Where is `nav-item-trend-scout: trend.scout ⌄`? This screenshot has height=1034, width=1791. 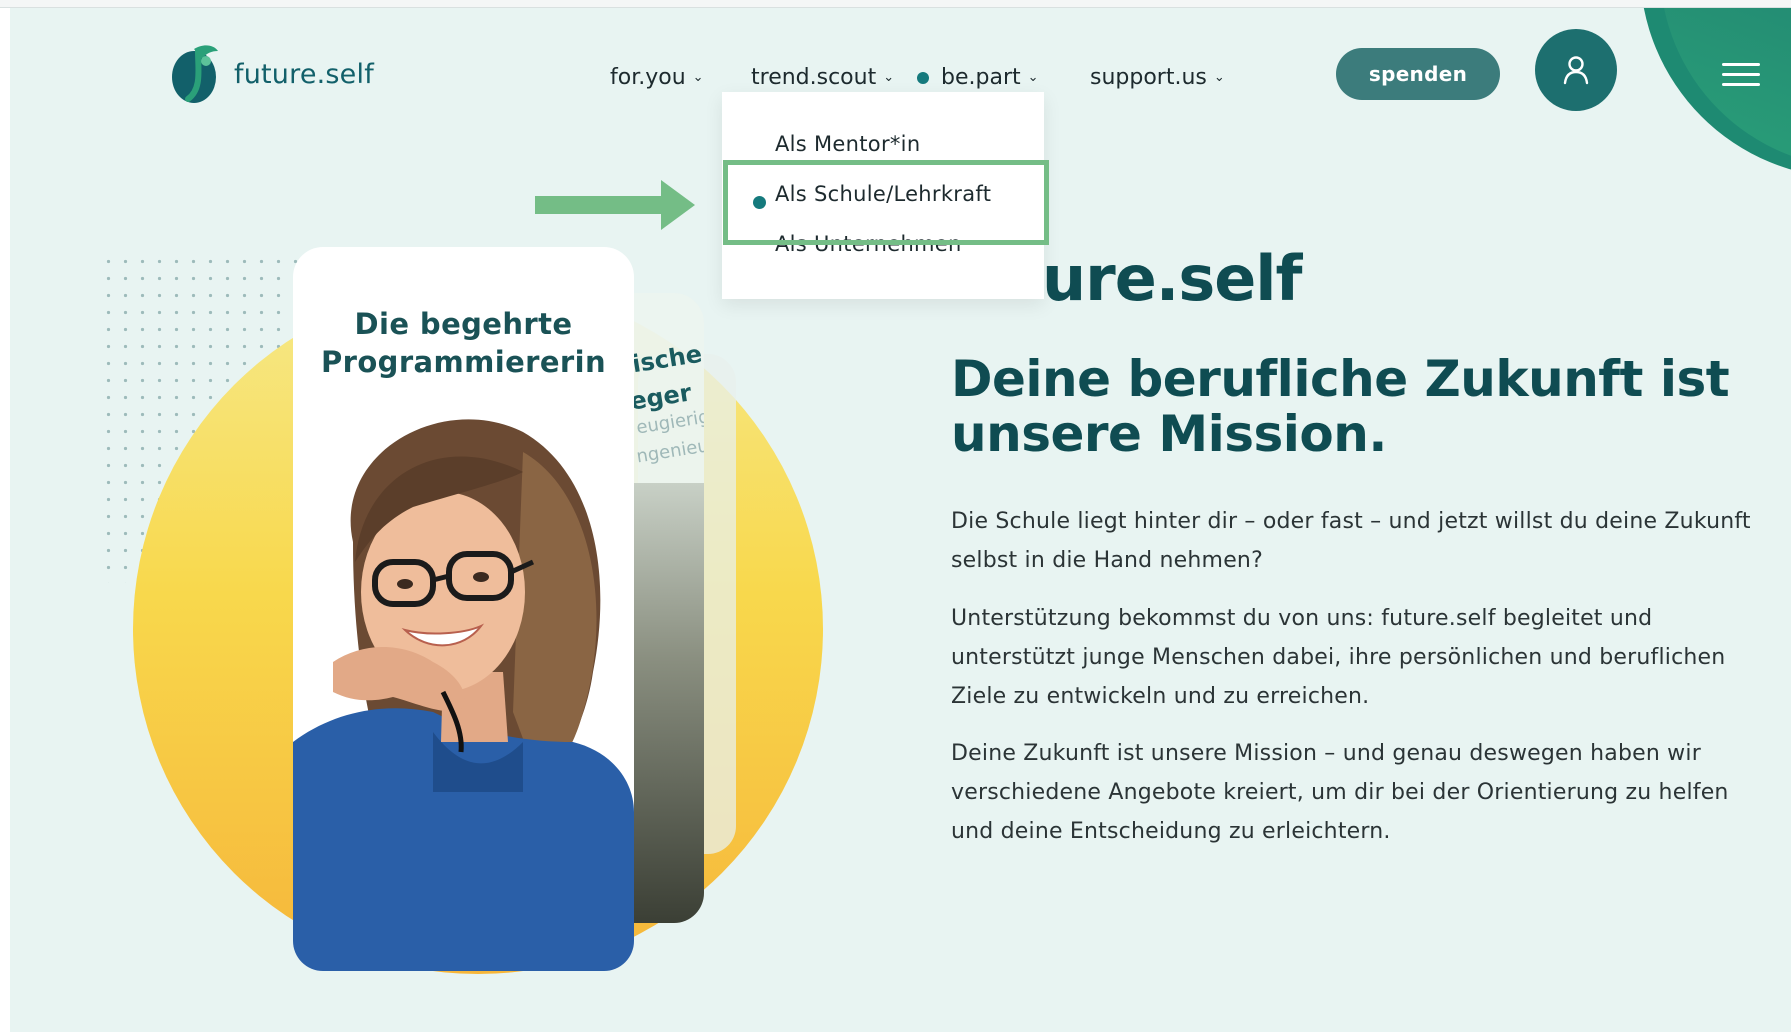
nav-item-trend-scout: trend.scout ⌄ is located at coordinates (822, 77).